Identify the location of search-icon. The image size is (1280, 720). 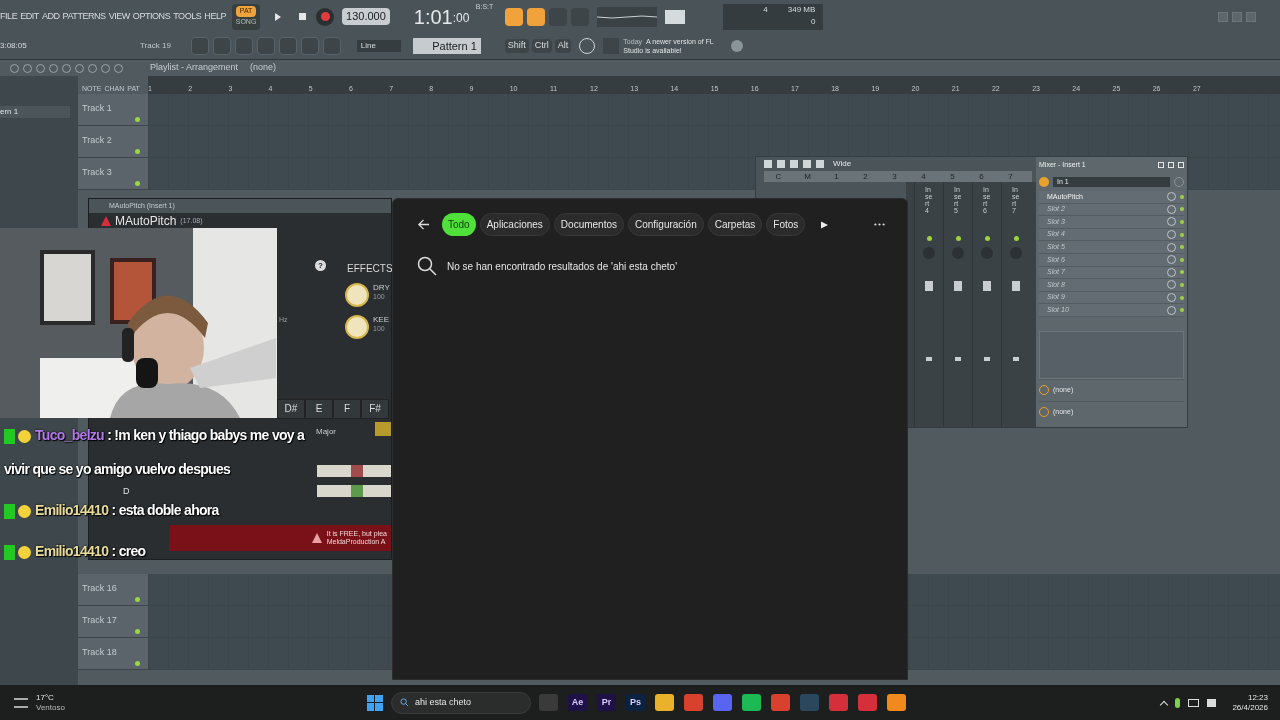
(427, 266).